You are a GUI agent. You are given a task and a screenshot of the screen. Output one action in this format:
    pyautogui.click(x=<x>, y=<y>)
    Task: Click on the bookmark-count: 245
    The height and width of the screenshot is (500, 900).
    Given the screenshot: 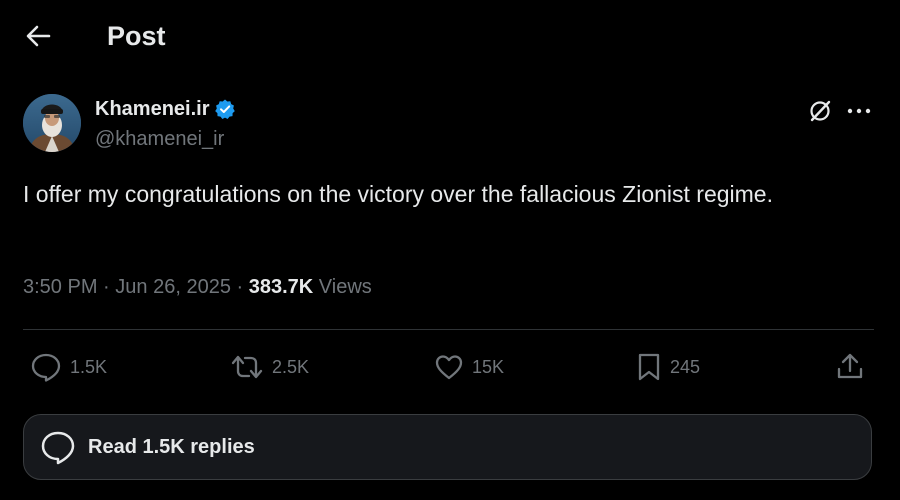 What is the action you would take?
    pyautogui.click(x=685, y=366)
    